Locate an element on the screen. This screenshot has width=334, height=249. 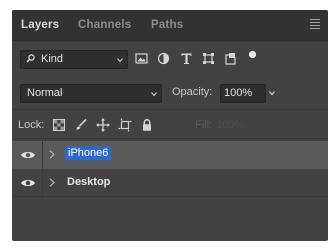
type-filter-icon is located at coordinates (186, 58).